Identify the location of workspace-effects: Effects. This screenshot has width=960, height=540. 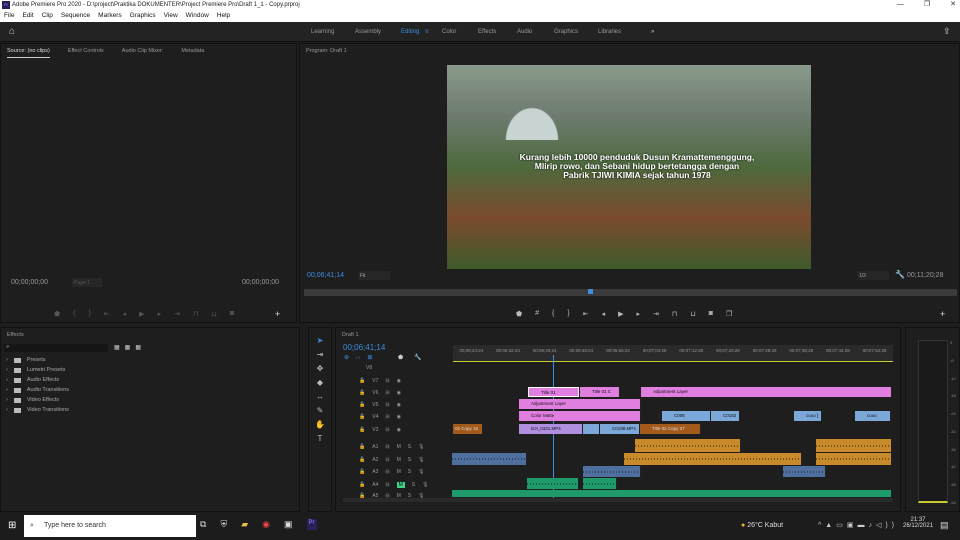
(487, 32).